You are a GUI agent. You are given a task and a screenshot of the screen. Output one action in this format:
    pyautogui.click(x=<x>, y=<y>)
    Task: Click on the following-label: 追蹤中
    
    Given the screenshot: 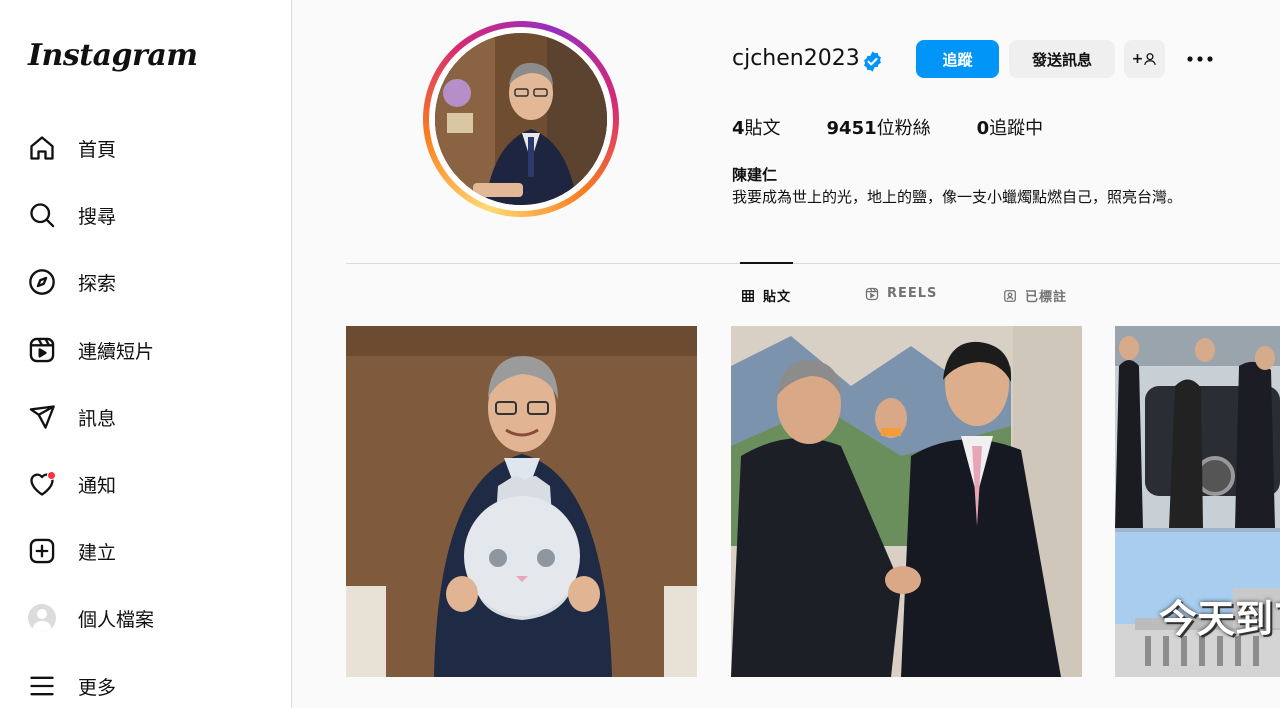 What is the action you would take?
    pyautogui.click(x=1016, y=128)
    